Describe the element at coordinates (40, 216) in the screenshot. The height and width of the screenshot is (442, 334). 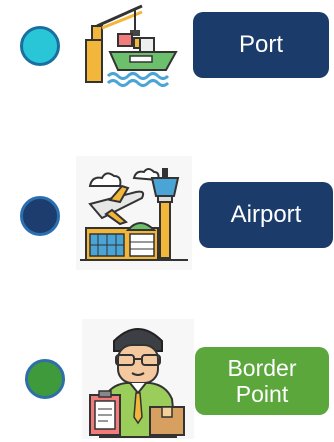
I see `airport-dot` at that location.